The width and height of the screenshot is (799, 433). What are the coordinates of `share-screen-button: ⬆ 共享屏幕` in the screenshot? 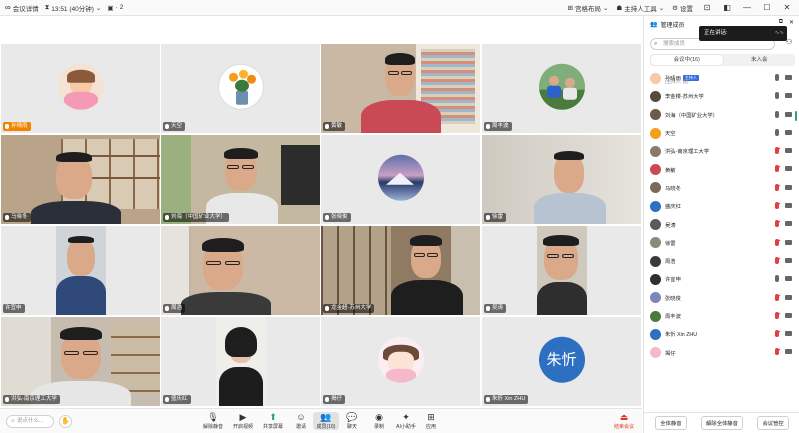 It's located at (273, 421).